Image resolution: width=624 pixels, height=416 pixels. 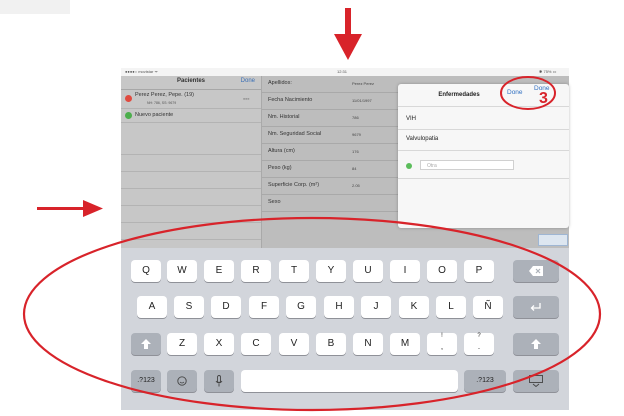 I want to click on field-label: Superficie Corp. (m²), so click(x=294, y=185).